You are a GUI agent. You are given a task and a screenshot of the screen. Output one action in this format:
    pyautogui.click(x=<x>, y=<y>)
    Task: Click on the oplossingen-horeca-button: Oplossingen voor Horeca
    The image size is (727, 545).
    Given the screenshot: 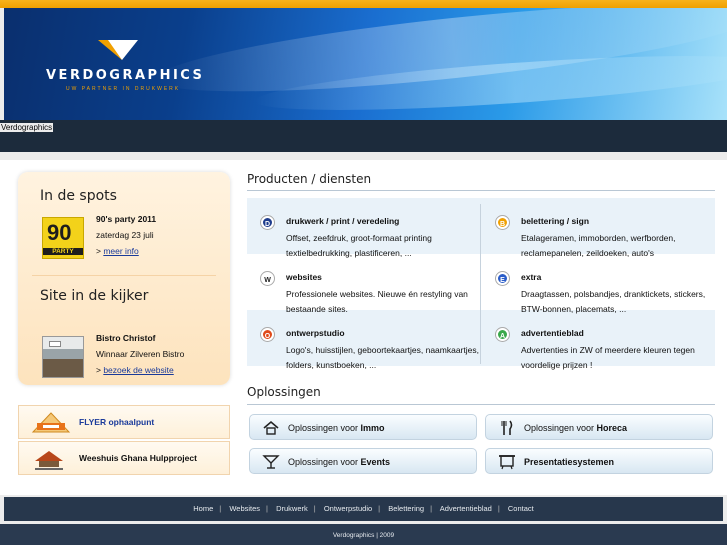 What is the action you would take?
    pyautogui.click(x=599, y=427)
    